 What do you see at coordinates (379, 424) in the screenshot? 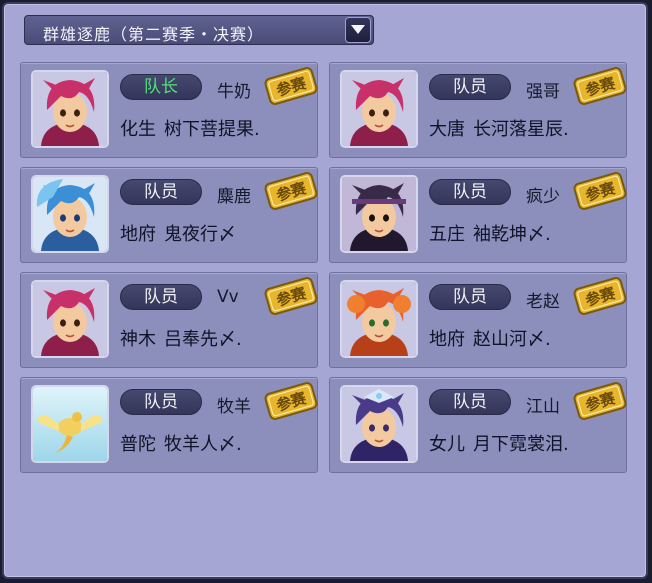
I see `purple-hair-girl-avatar` at bounding box center [379, 424].